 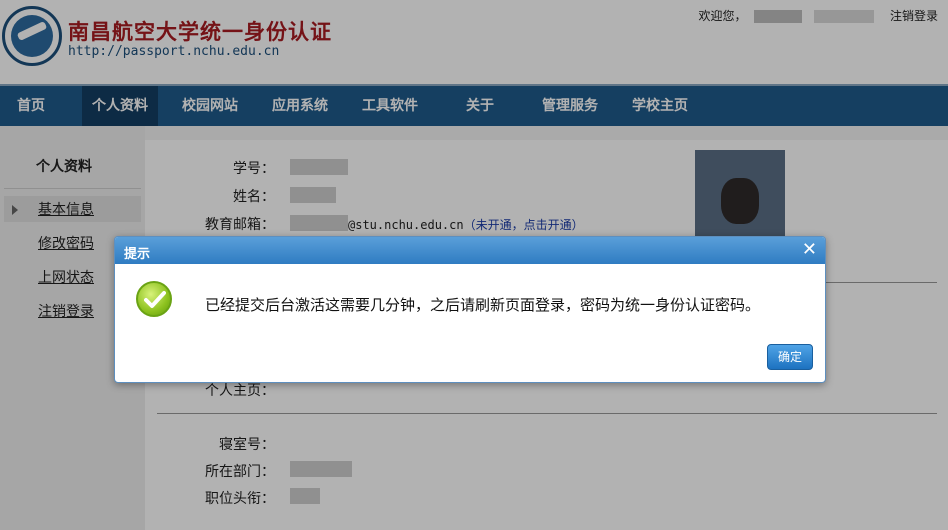 What do you see at coordinates (809, 250) in the screenshot?
I see `close-icon: ✕` at bounding box center [809, 250].